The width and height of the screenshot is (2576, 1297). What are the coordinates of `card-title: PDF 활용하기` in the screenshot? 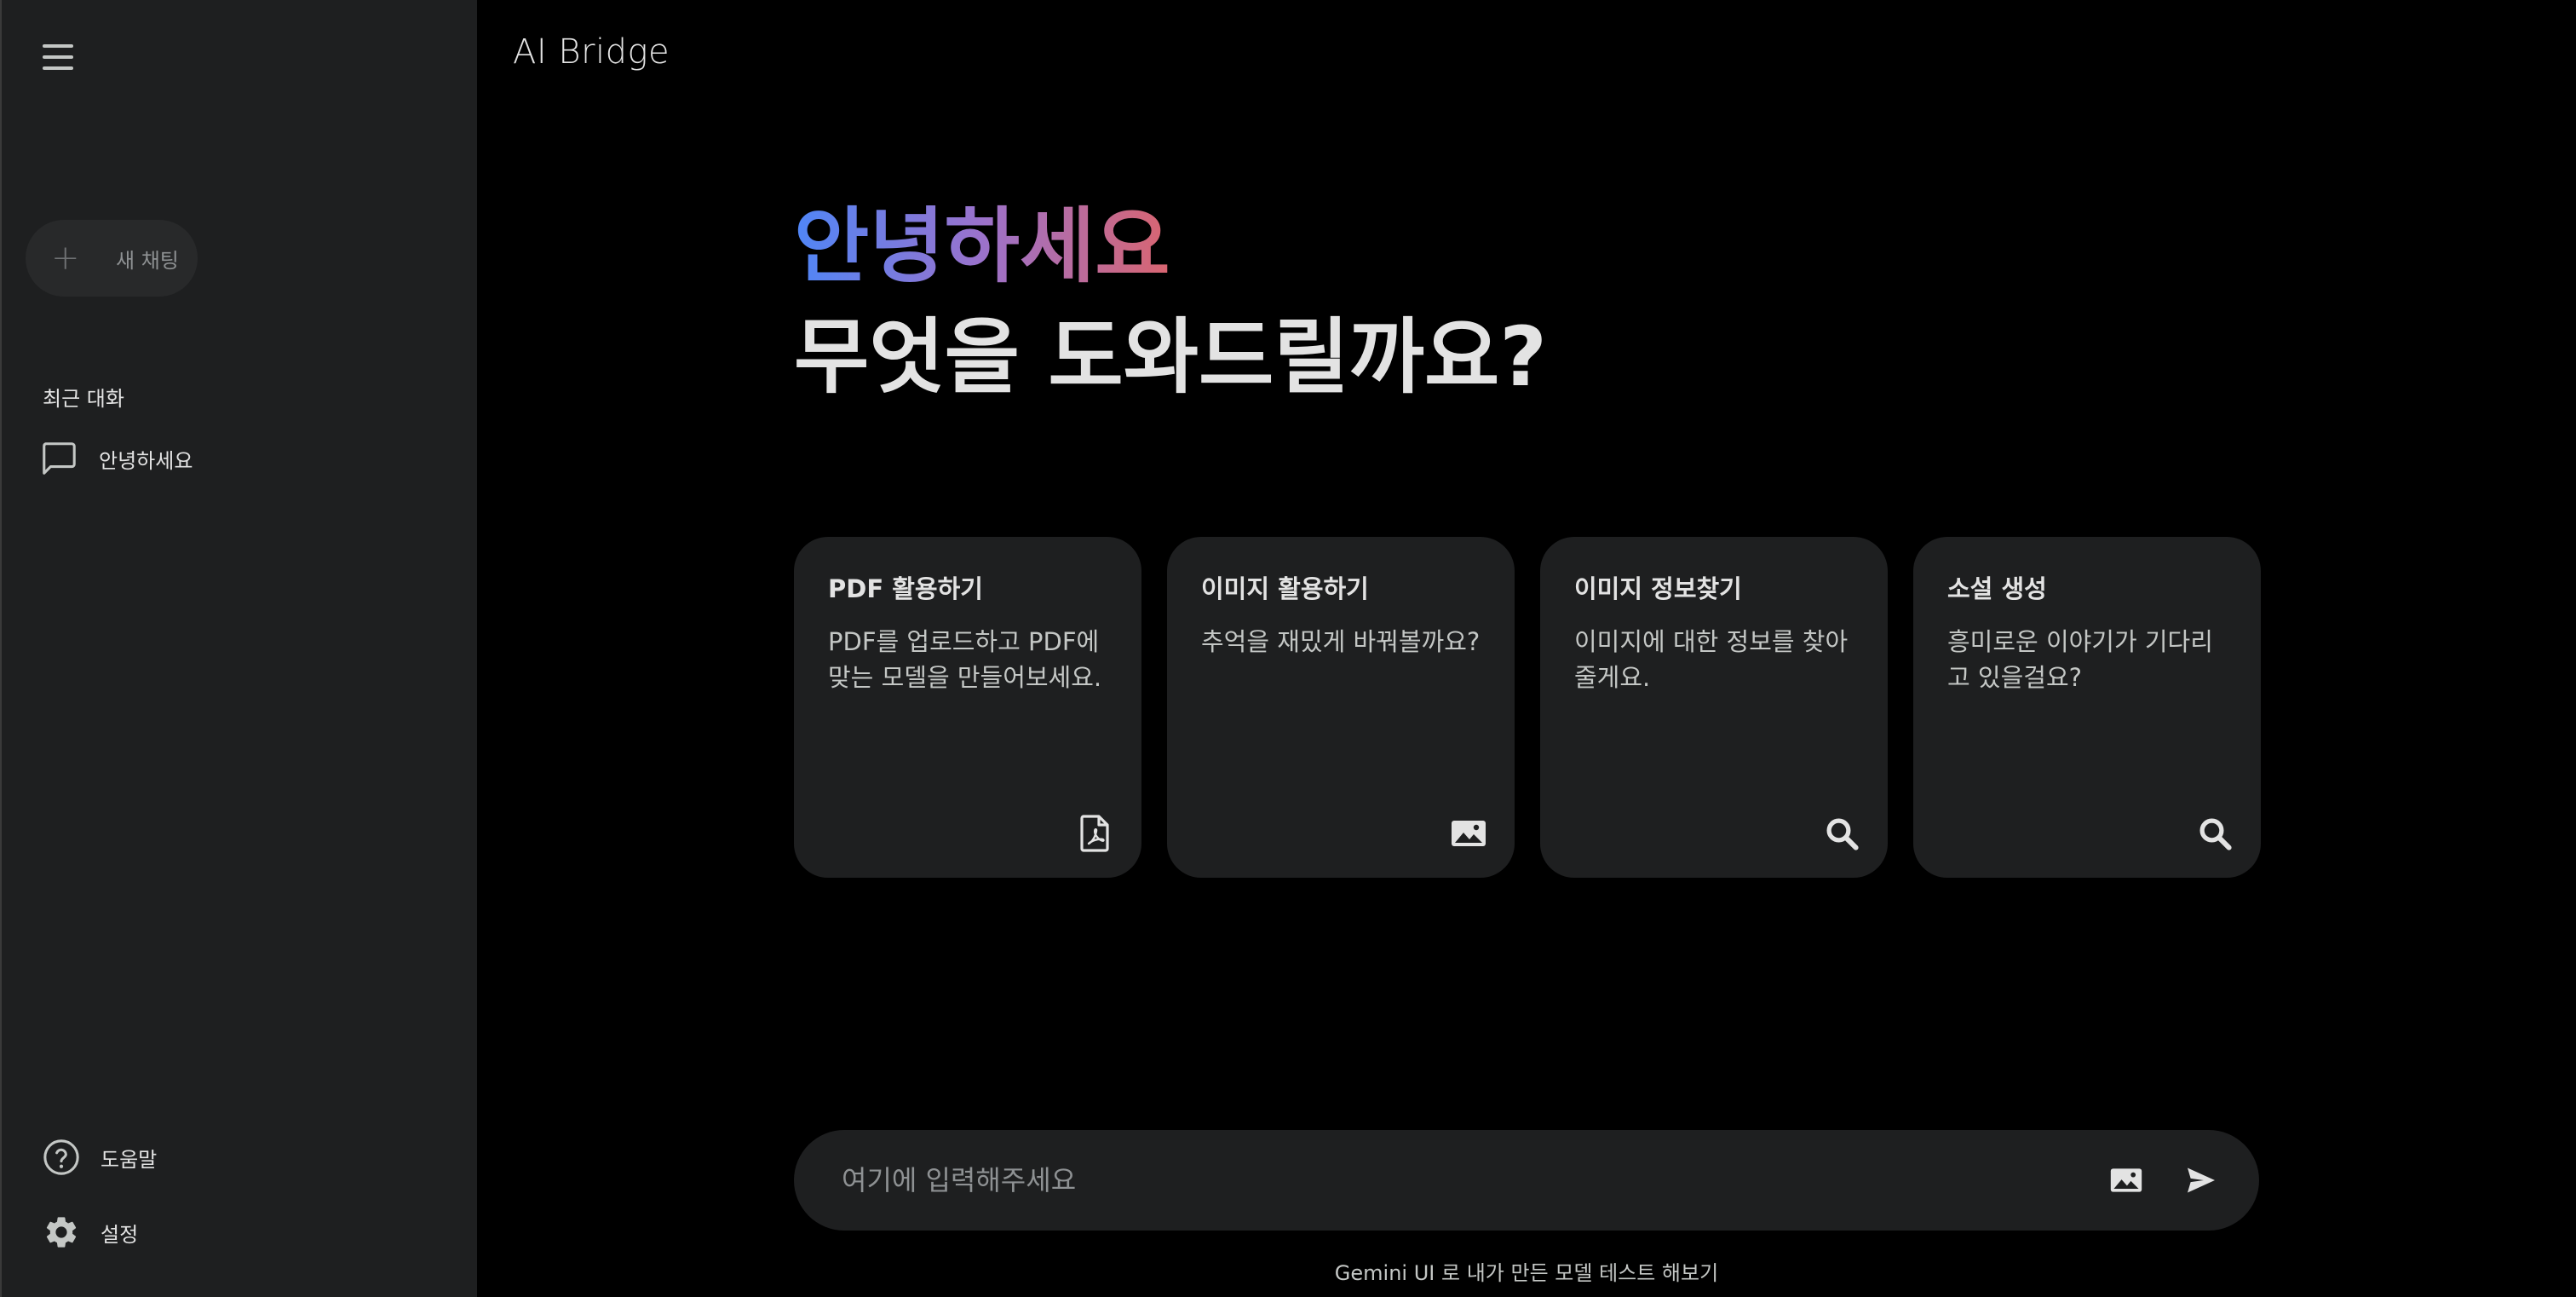 It's located at (905, 588).